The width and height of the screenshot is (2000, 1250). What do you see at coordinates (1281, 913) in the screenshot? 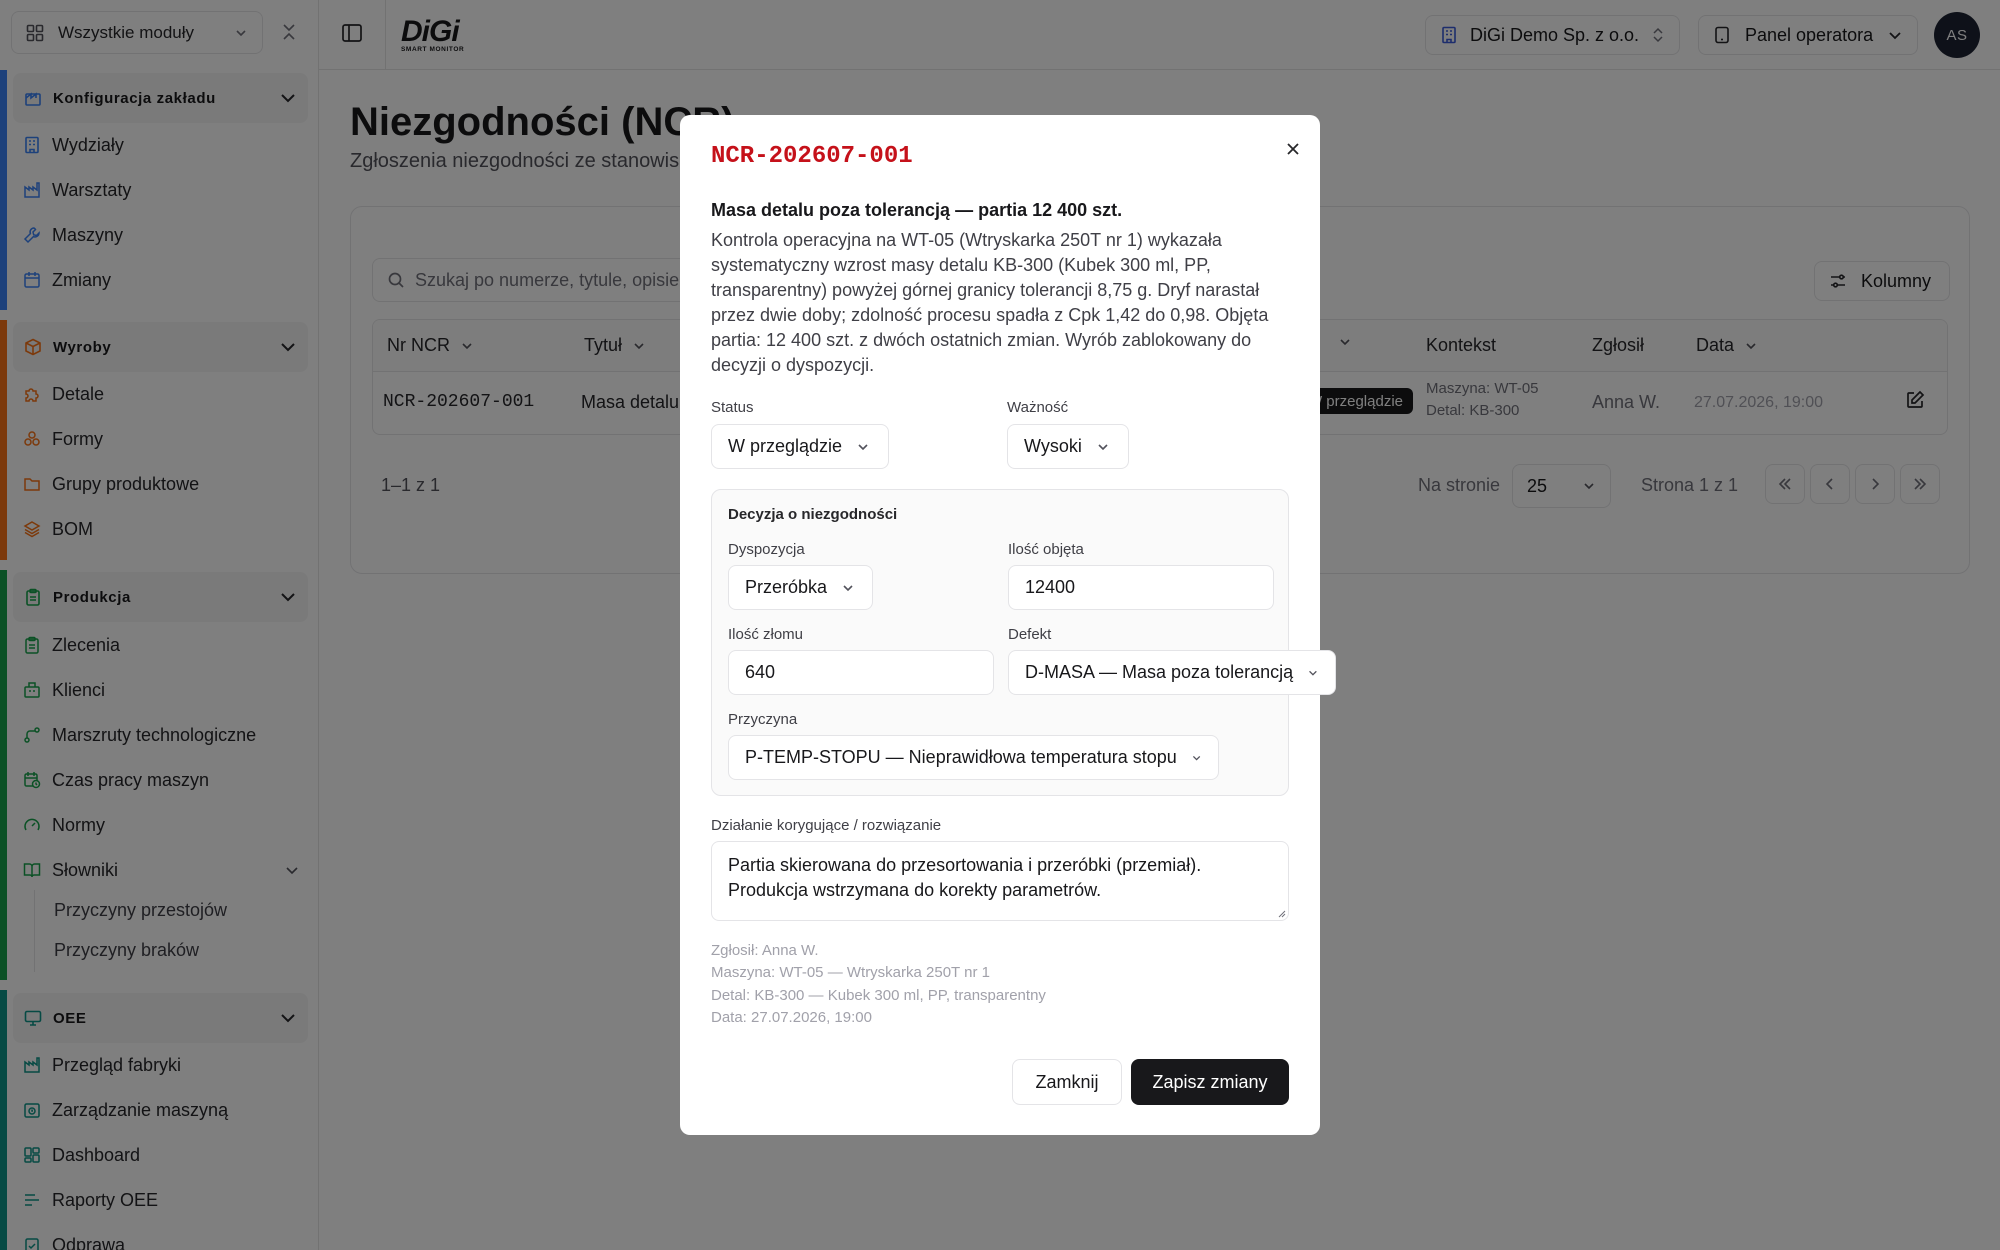
I see `resize-handle-icon` at bounding box center [1281, 913].